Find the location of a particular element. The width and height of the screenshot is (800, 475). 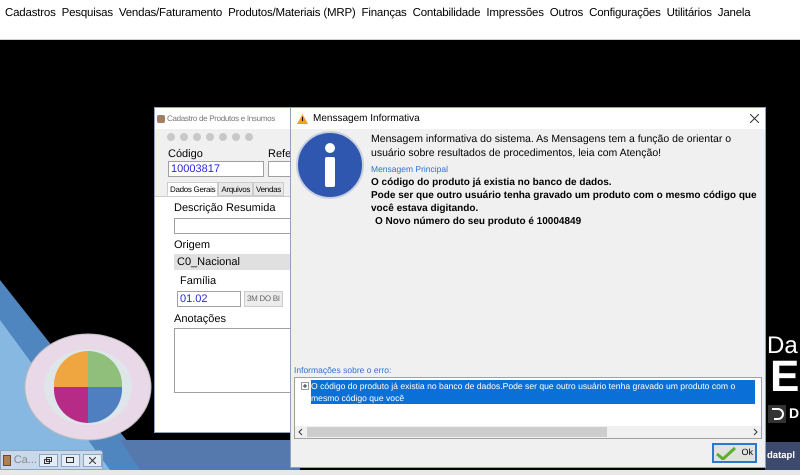

restore-icon is located at coordinates (48, 460).